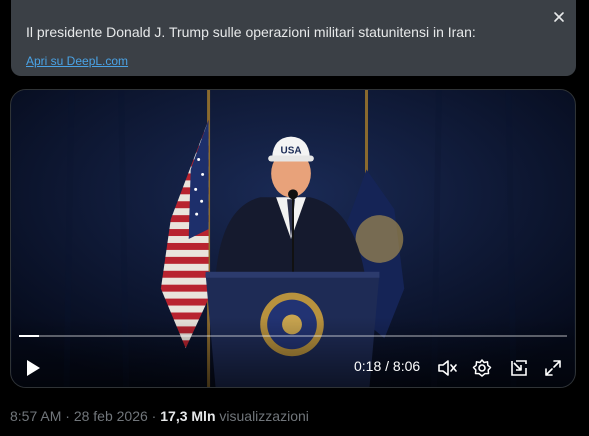 The height and width of the screenshot is (436, 589). I want to click on picture-in-picture-button, so click(519, 368).